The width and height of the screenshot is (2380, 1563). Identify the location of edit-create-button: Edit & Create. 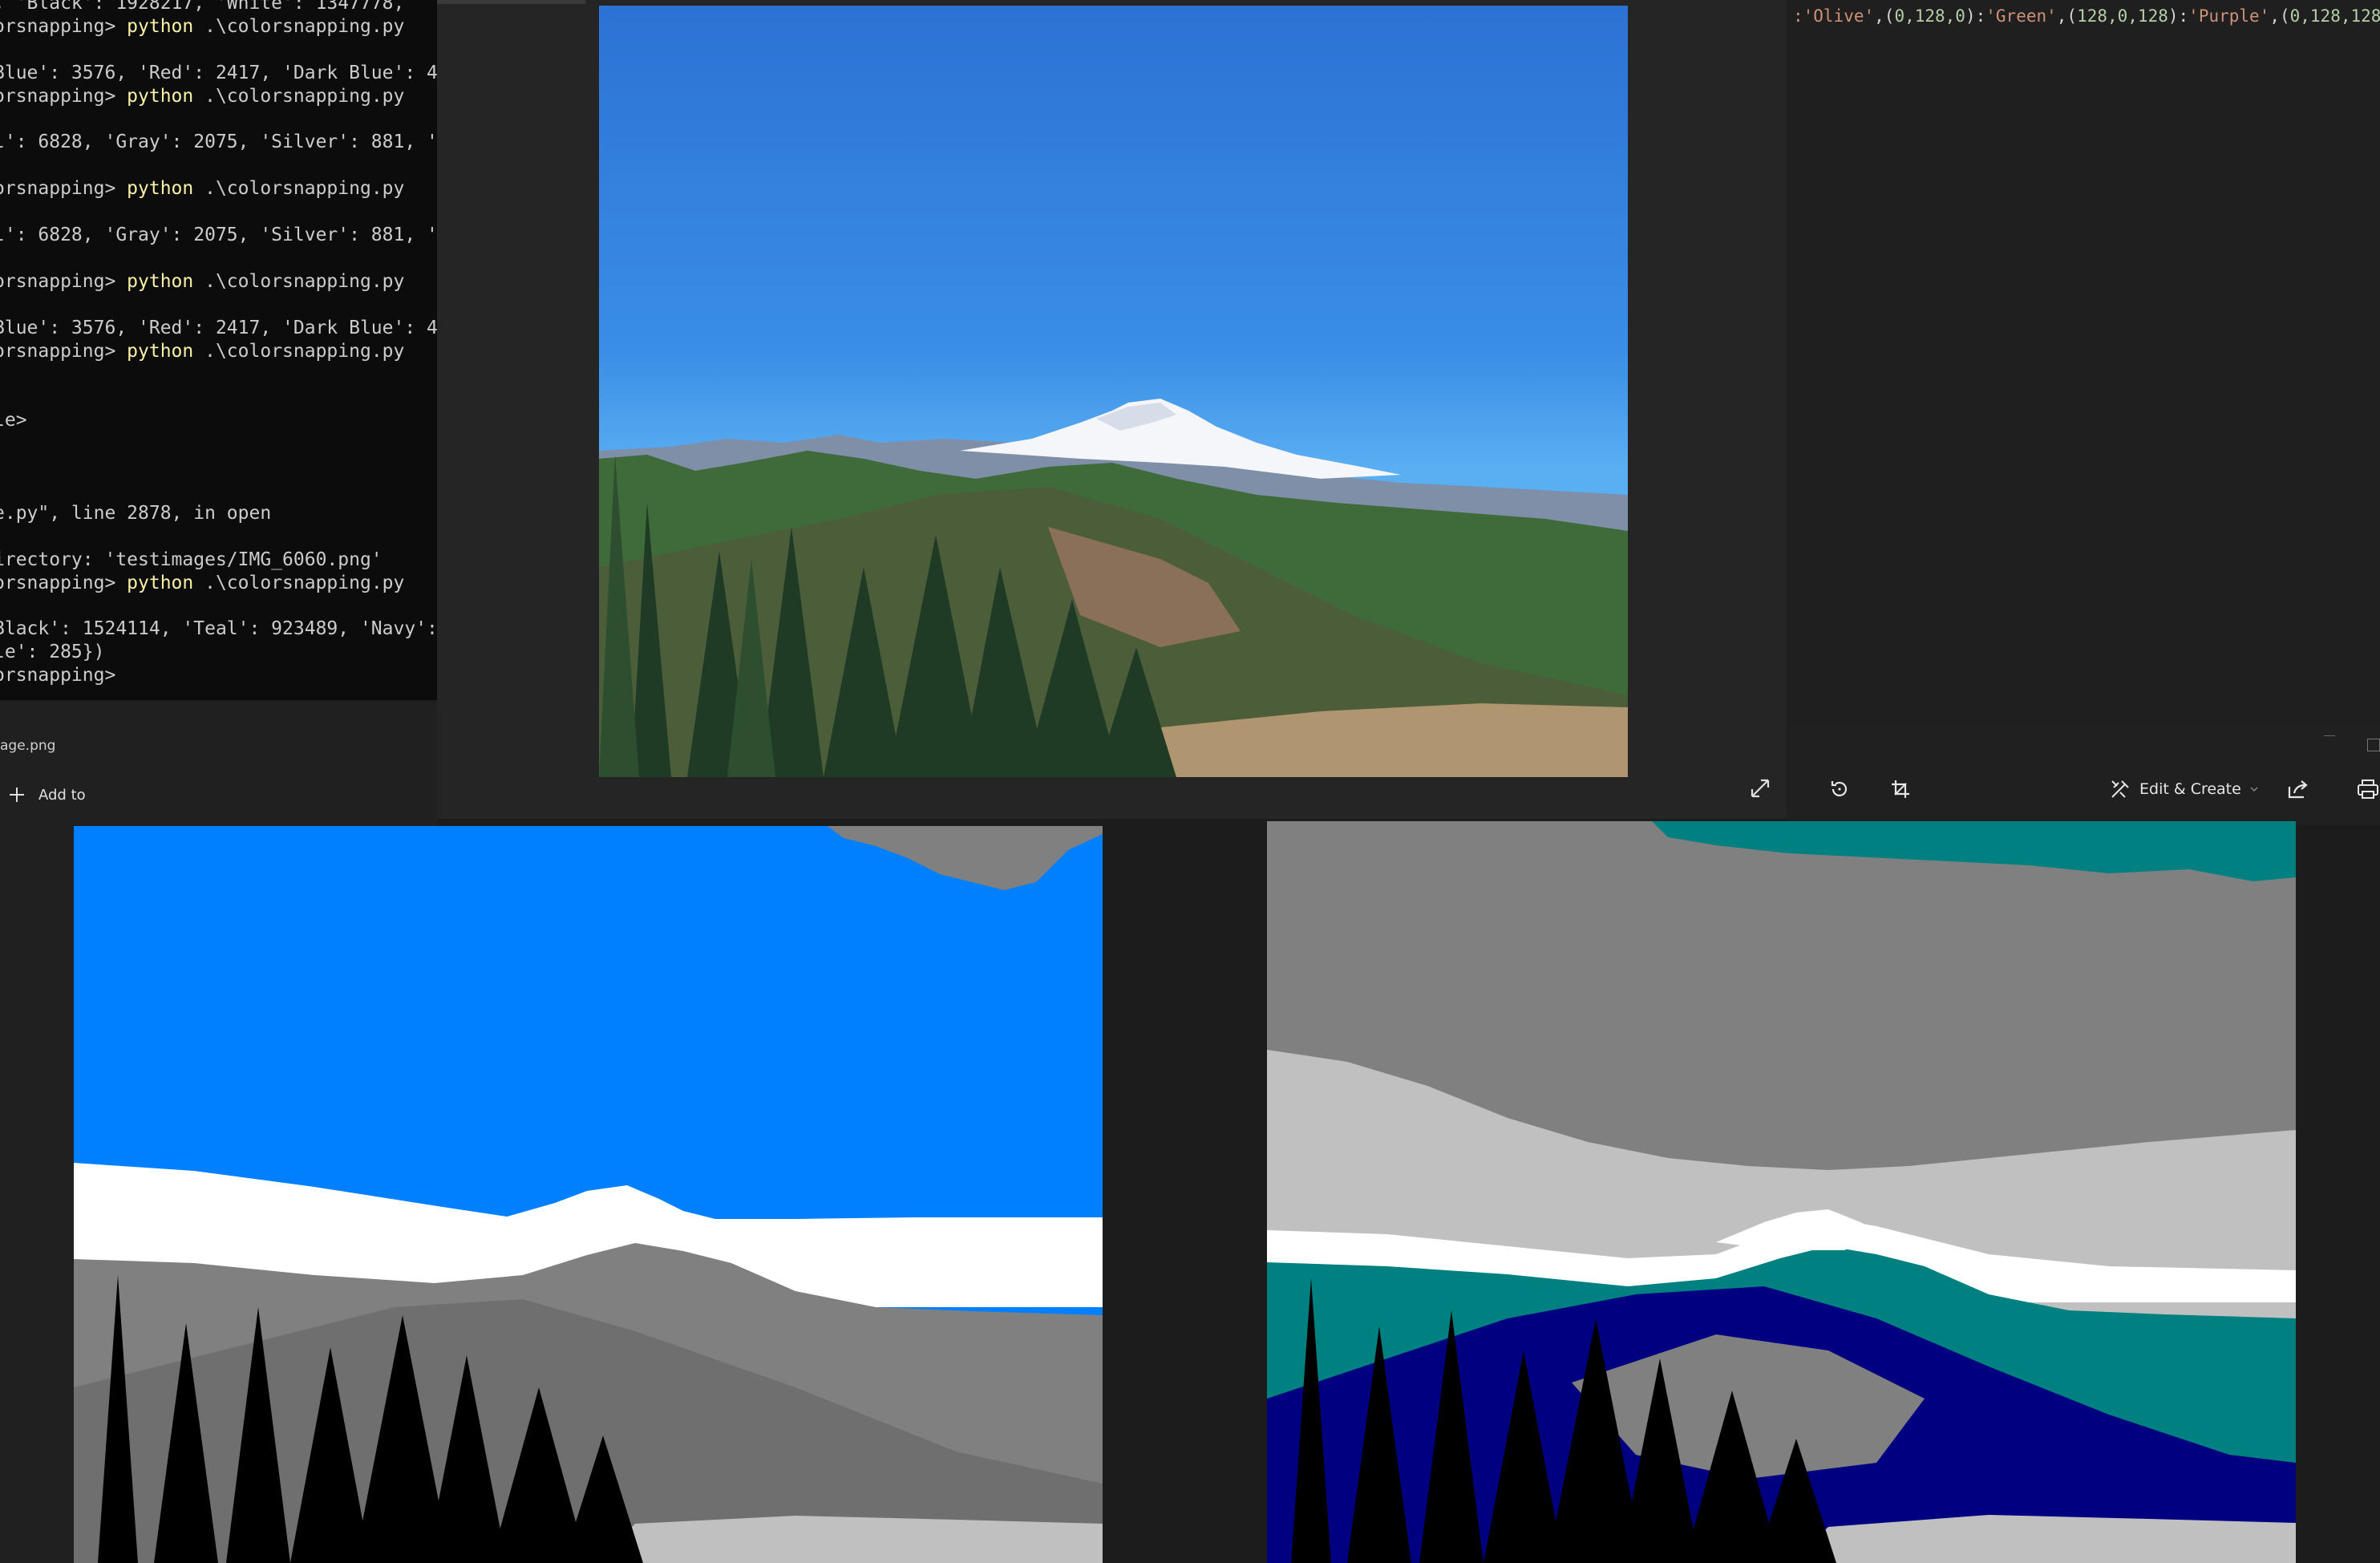
(2184, 789).